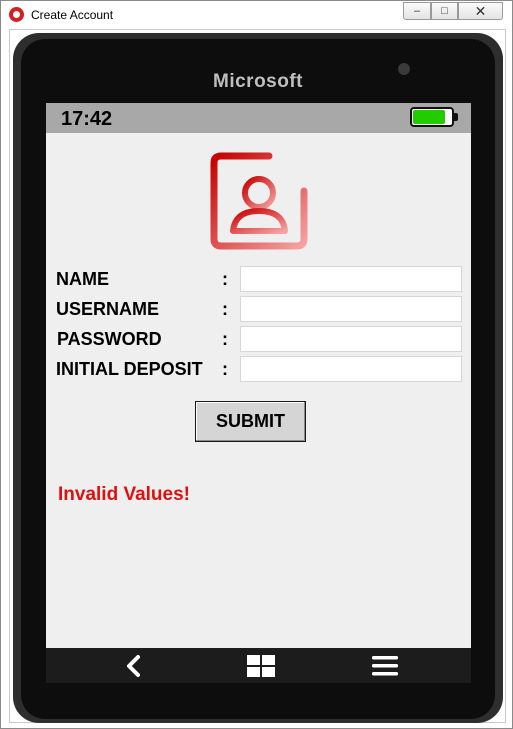 The height and width of the screenshot is (729, 513). Describe the element at coordinates (16, 14) in the screenshot. I see `app-icon` at that location.